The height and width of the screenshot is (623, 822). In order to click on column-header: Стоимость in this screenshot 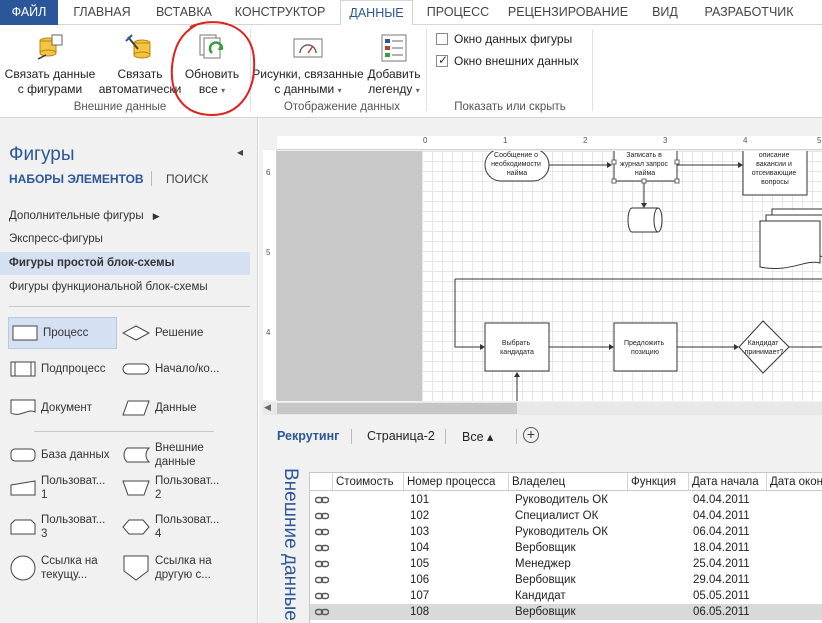, I will do `click(368, 482)`.